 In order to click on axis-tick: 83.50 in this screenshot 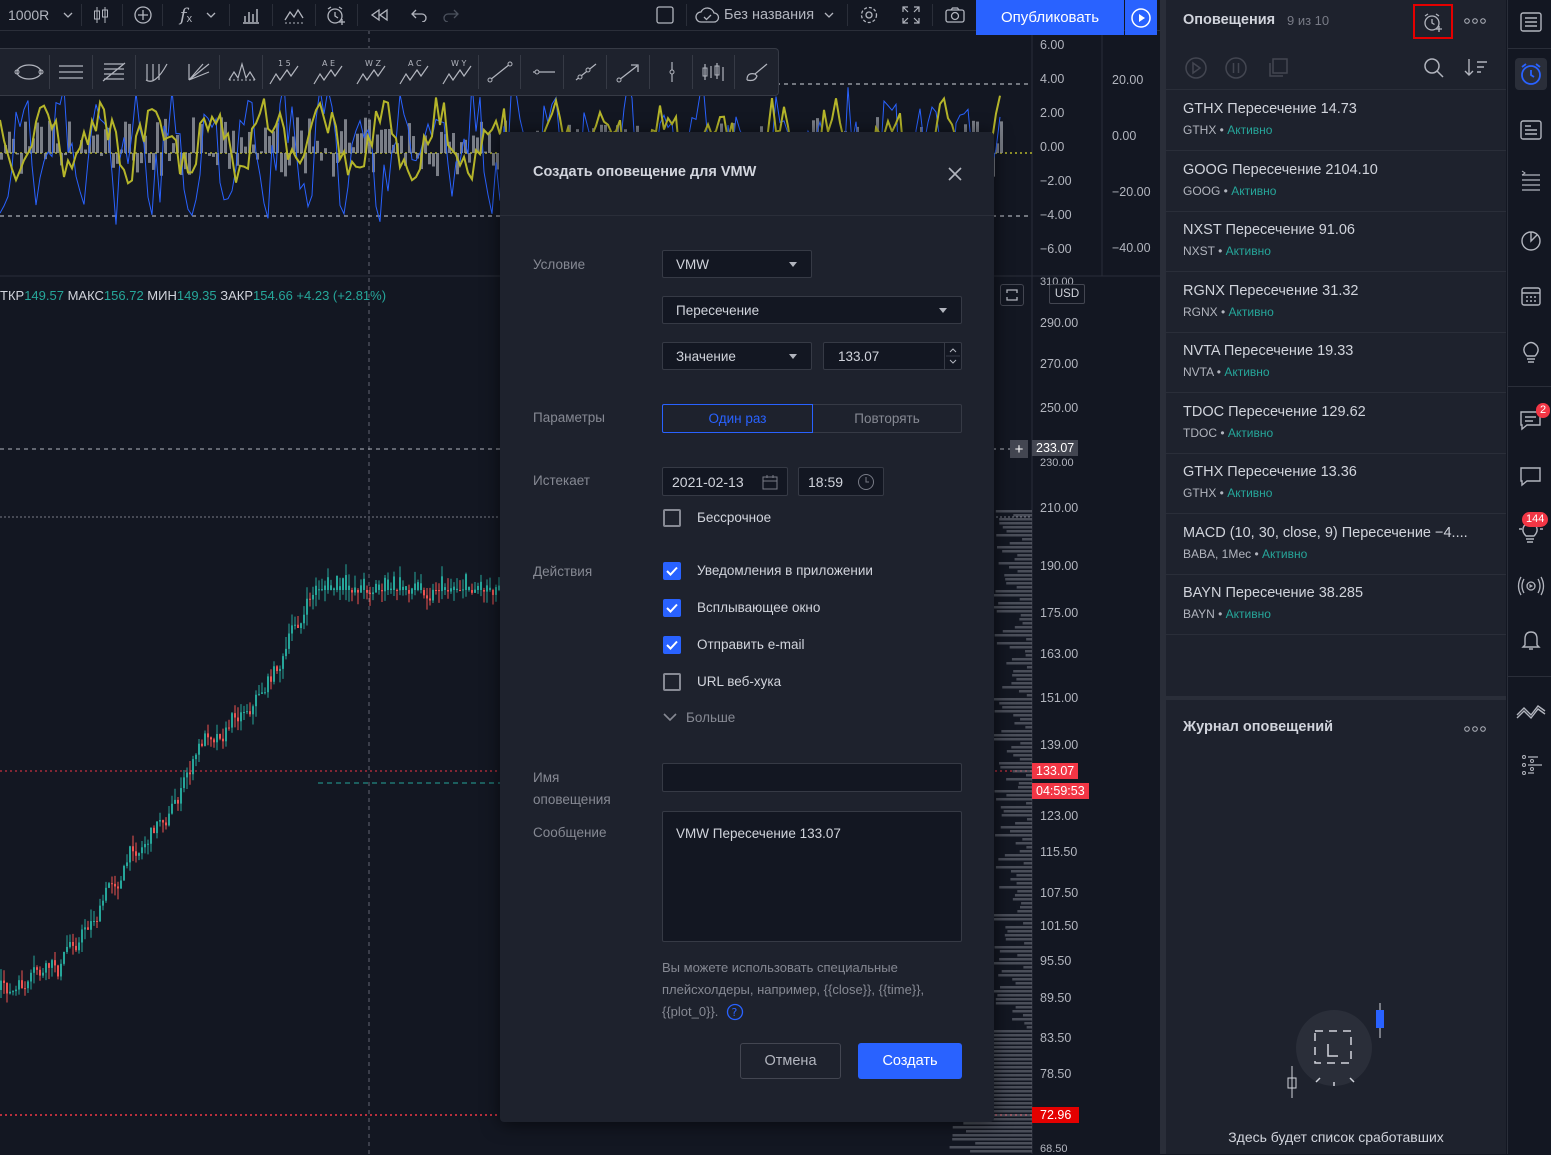, I will do `click(1055, 1038)`.